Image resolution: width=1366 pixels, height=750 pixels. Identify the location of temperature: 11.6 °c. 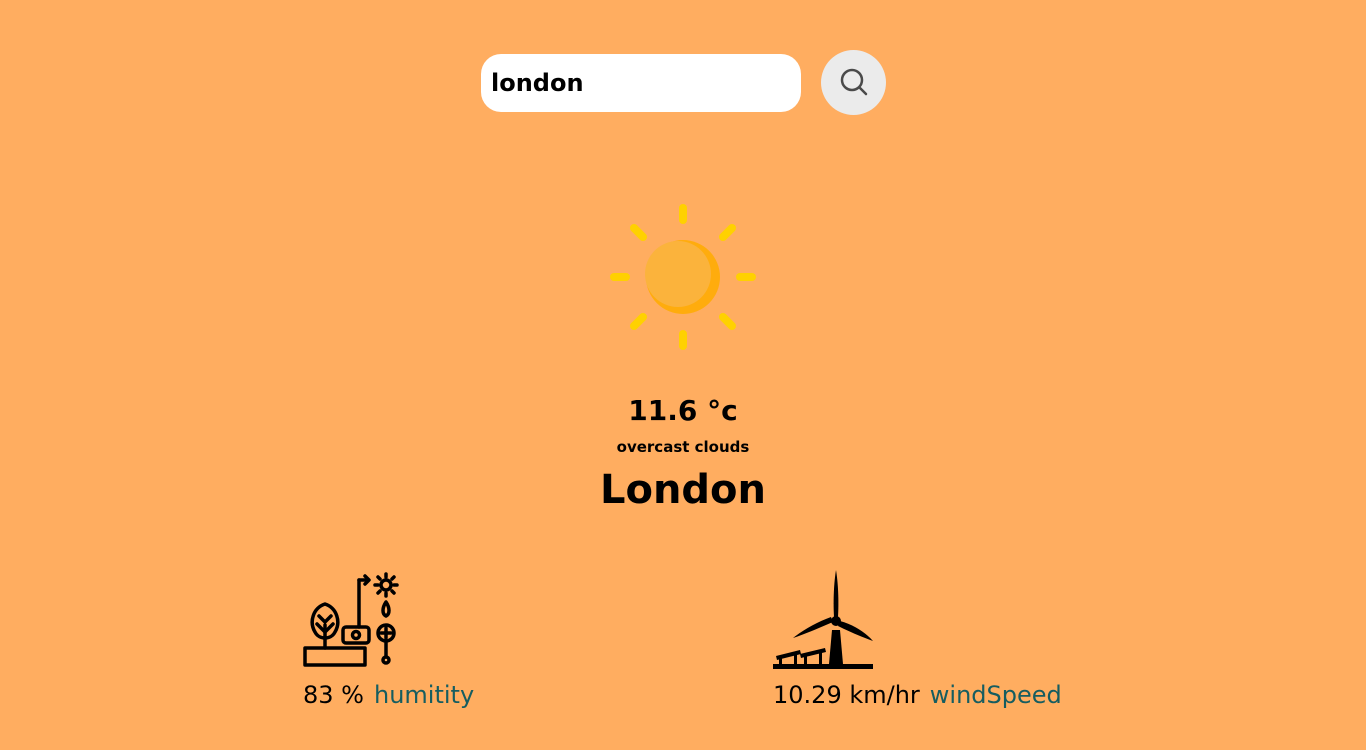
(683, 410).